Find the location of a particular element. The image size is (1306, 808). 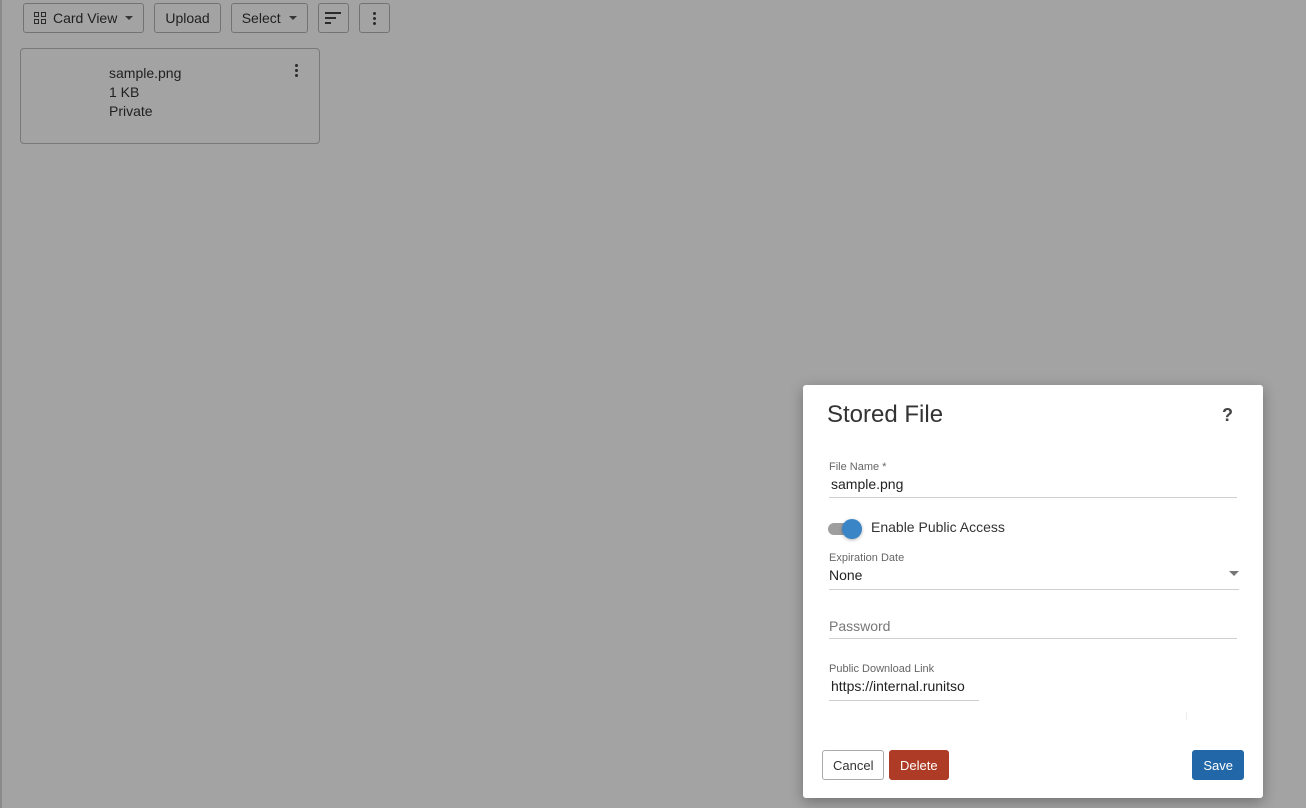

dialog-title: Stored File is located at coordinates (885, 414).